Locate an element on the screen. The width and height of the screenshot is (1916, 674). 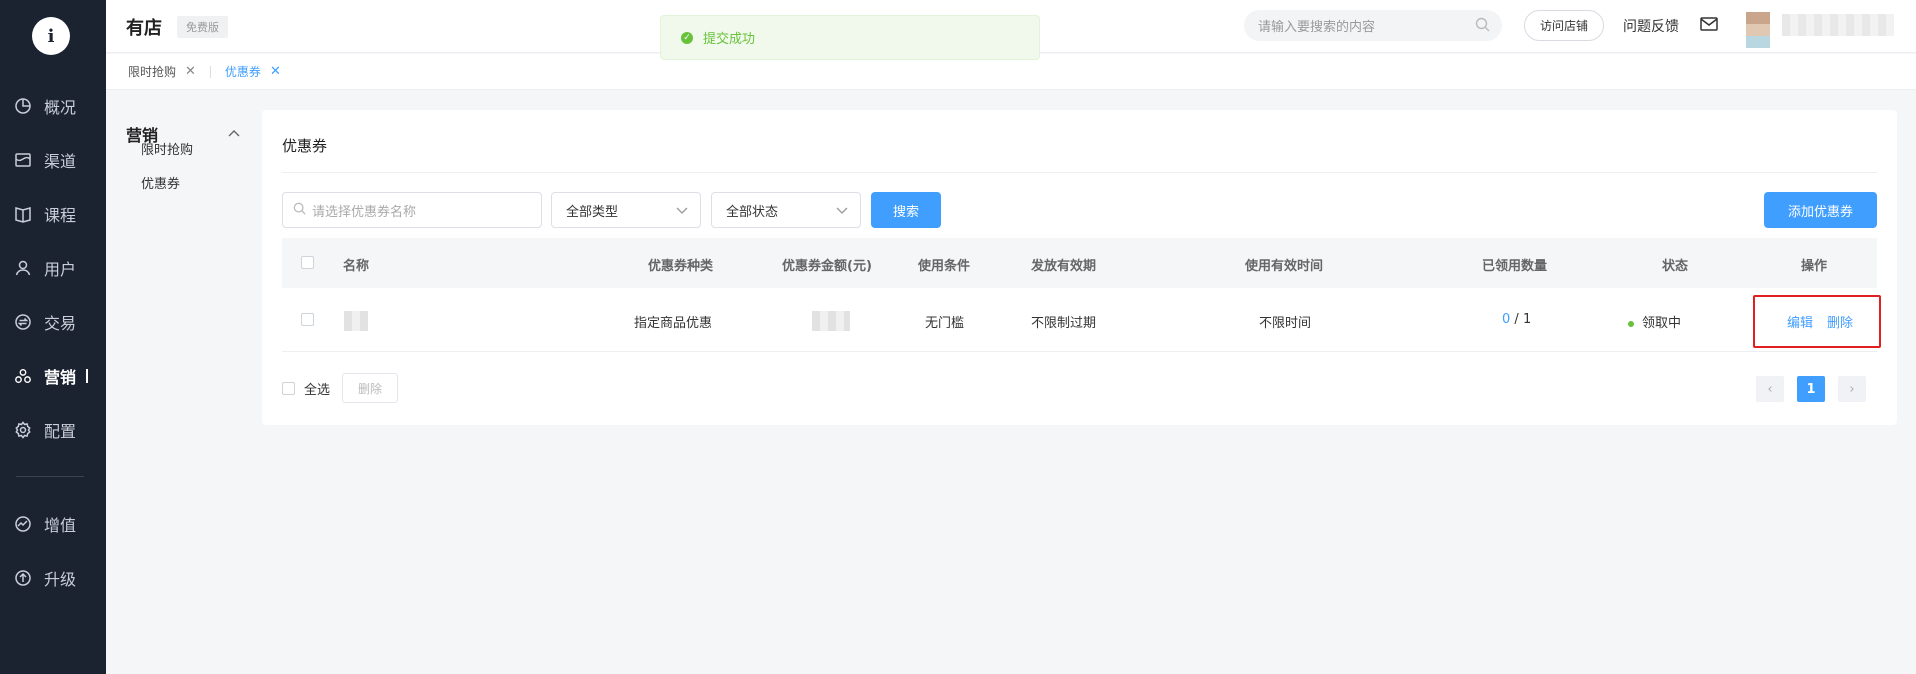
header-checkbox is located at coordinates (307, 262).